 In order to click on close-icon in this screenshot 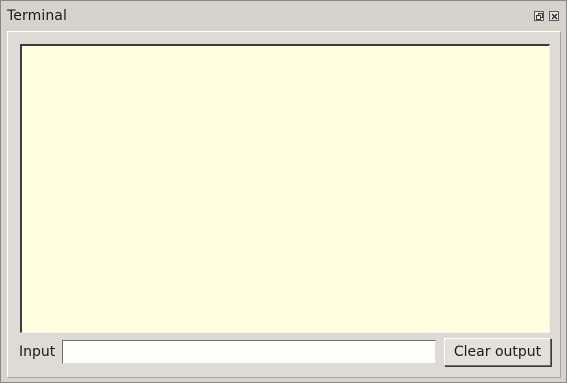, I will do `click(554, 16)`.